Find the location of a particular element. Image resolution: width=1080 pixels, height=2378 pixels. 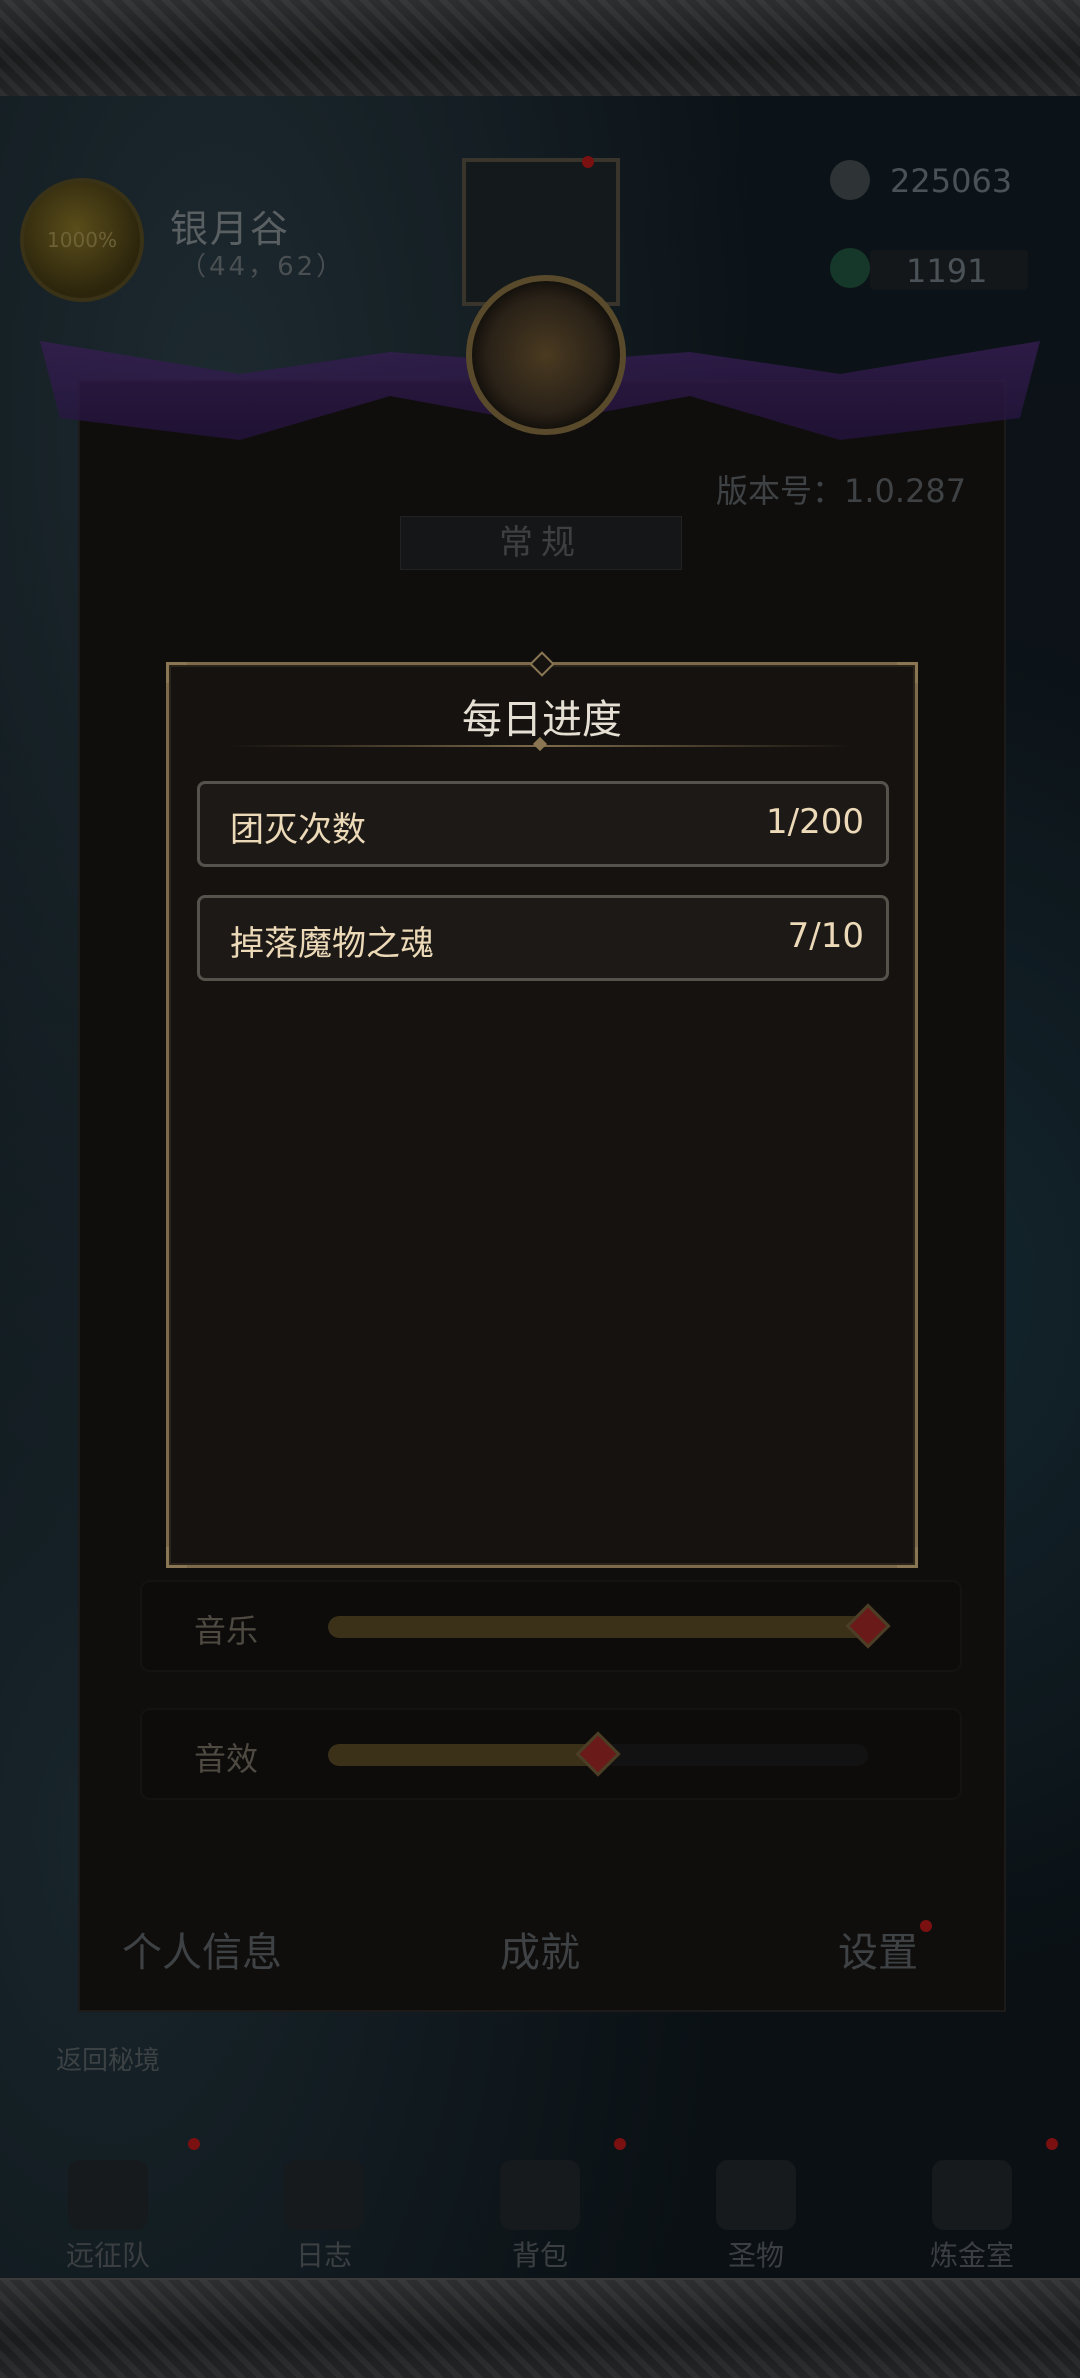

music-label: 音乐 is located at coordinates (226, 1631).